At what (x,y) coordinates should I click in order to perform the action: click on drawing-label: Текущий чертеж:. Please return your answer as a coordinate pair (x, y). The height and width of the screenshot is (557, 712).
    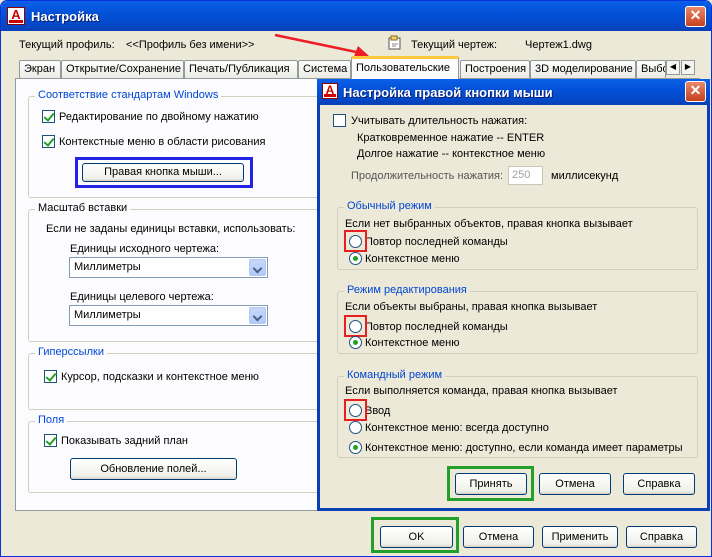
    Looking at the image, I should click on (454, 45).